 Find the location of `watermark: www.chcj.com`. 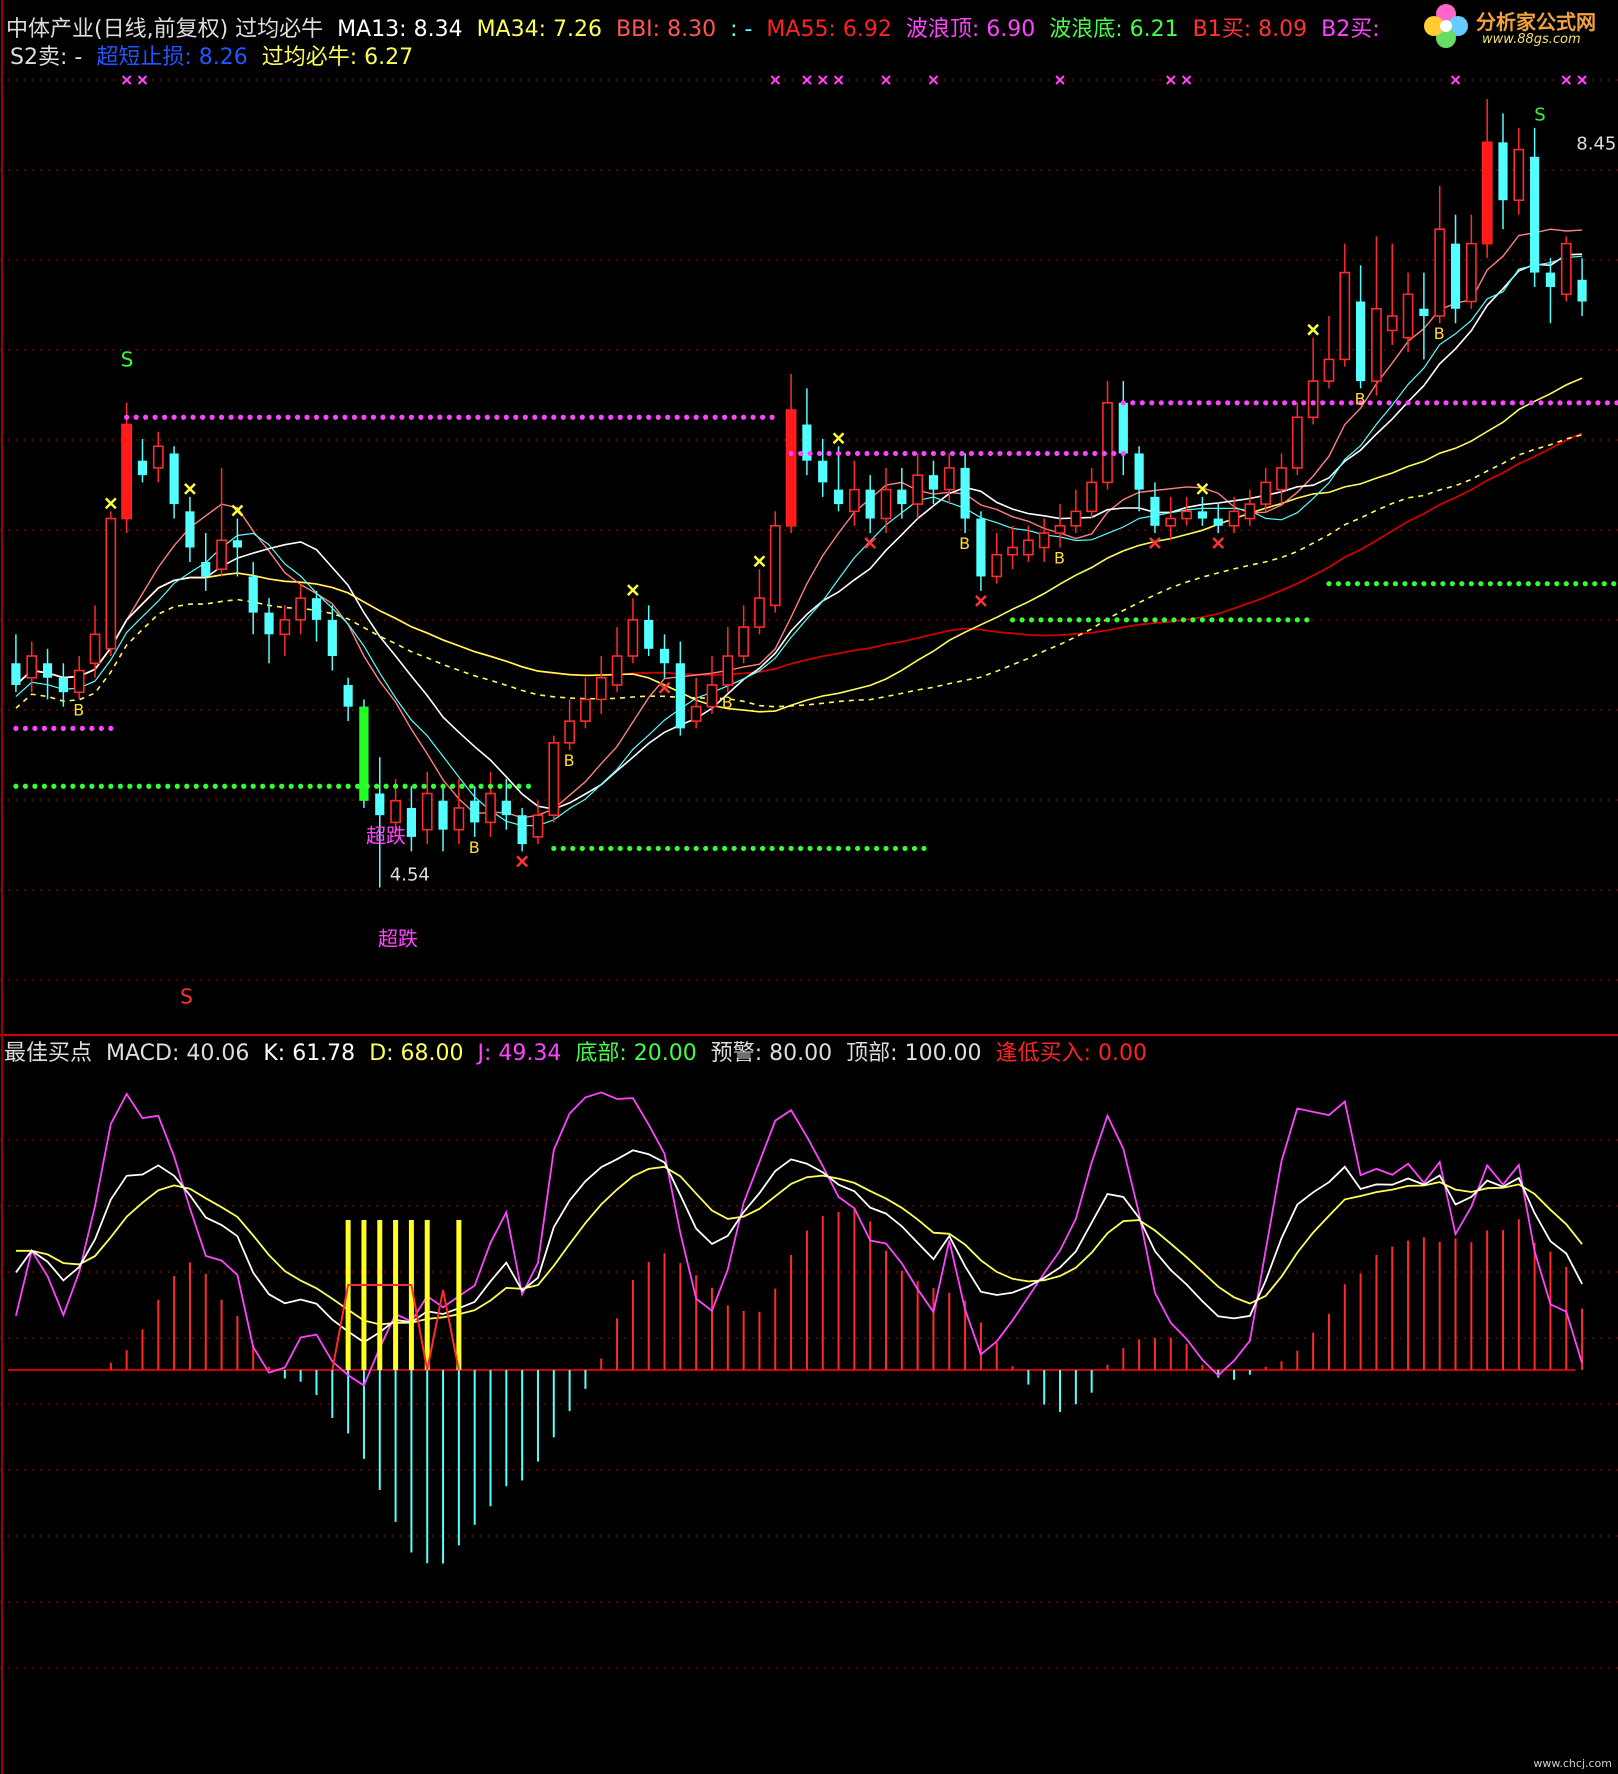

watermark: www.chcj.com is located at coordinates (1572, 1763).